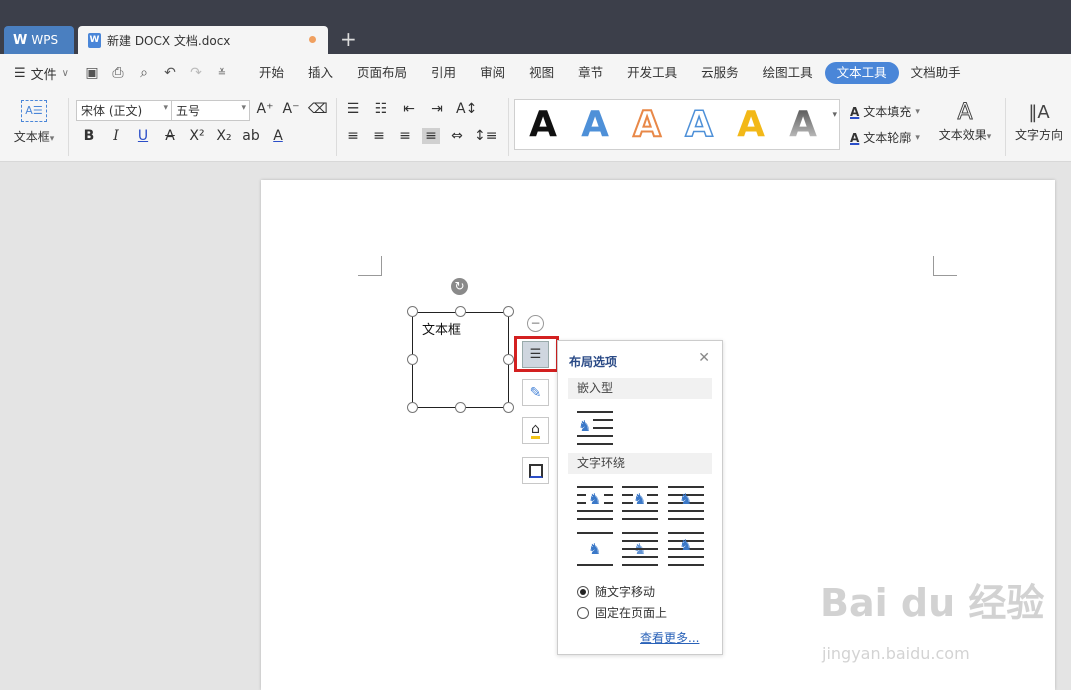  I want to click on wrap-tight-icon: ♞, so click(640, 503).